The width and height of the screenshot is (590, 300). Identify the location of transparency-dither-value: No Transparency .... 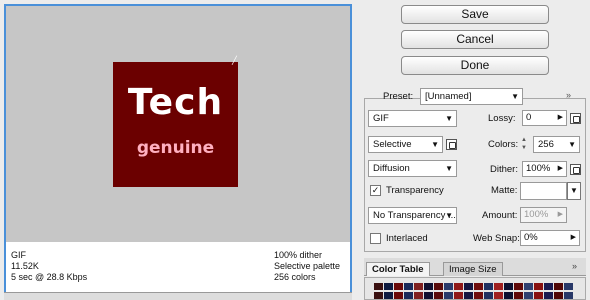
(414, 215).